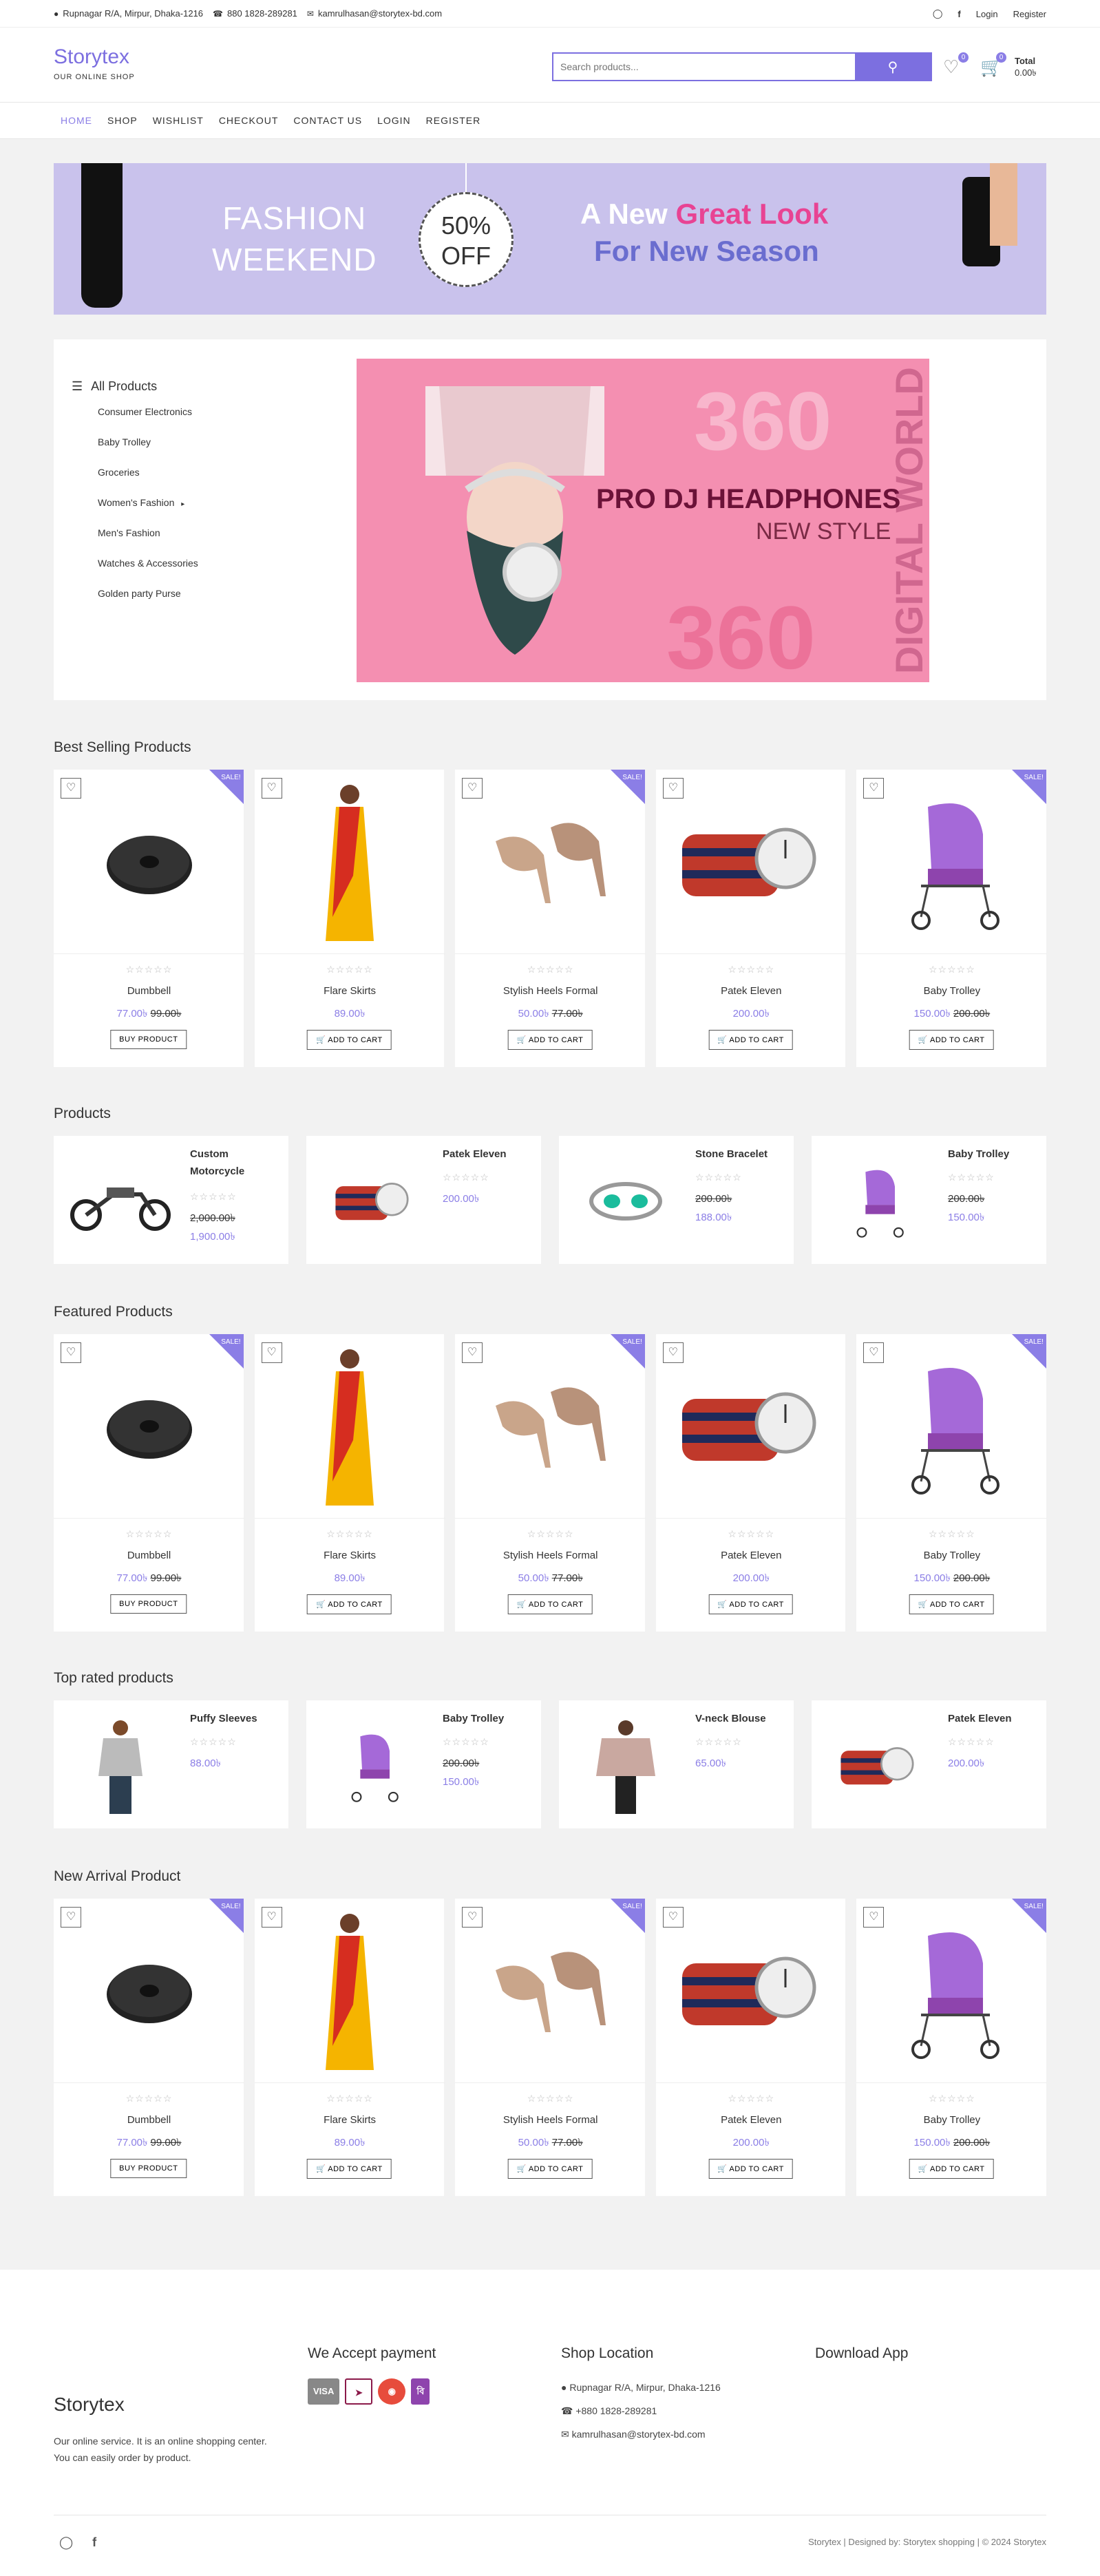 This screenshot has width=1100, height=2576. What do you see at coordinates (76, 121) in the screenshot?
I see `nav-home: HOME` at bounding box center [76, 121].